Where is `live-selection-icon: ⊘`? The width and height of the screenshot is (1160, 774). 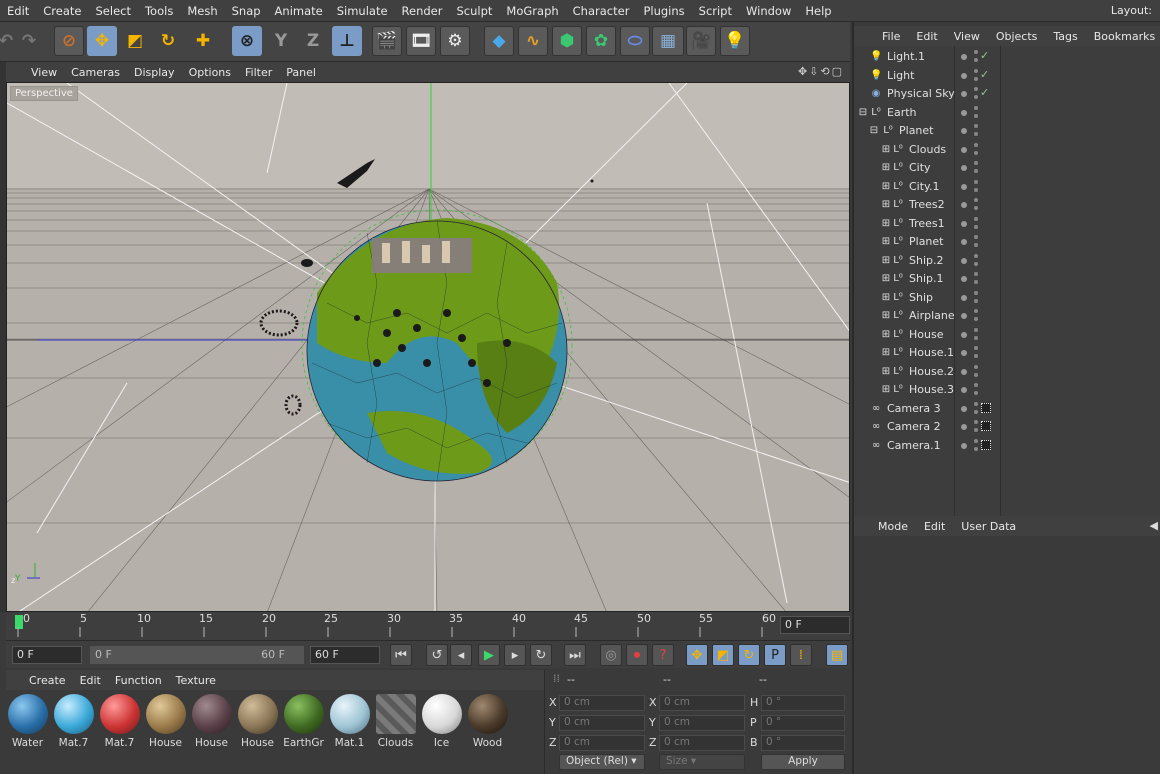
live-selection-icon: ⊘ is located at coordinates (69, 41).